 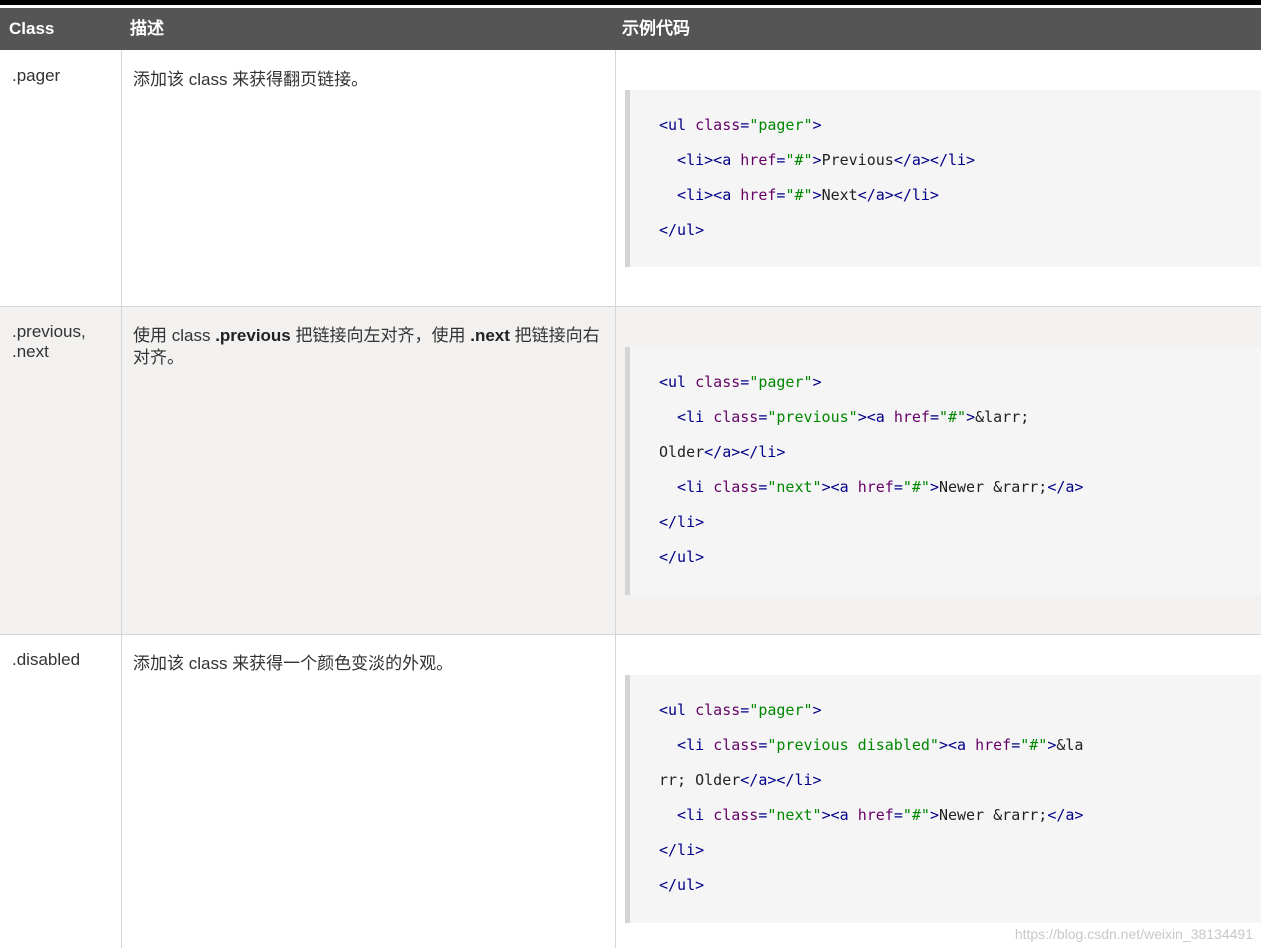 I want to click on class-name: .pager, so click(x=36, y=75).